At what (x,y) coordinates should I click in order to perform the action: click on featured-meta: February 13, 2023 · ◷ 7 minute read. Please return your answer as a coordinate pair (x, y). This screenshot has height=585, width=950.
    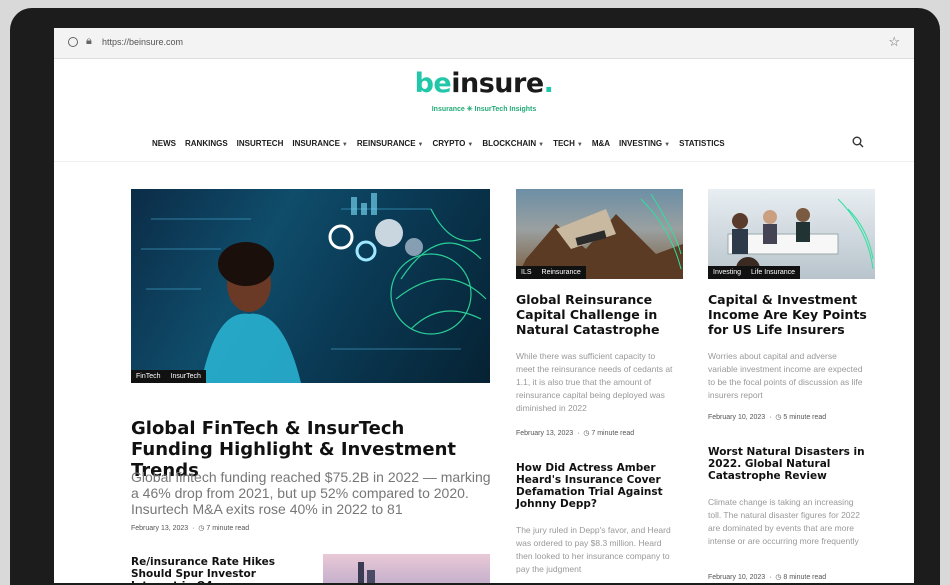
    Looking at the image, I should click on (190, 528).